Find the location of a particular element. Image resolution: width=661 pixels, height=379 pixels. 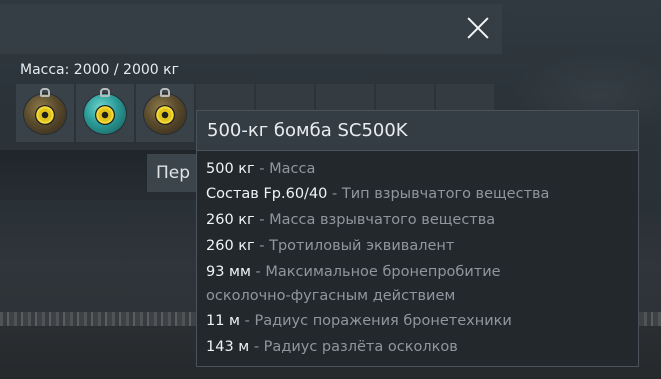

tooltip-title: 500-кг бомба SC500K is located at coordinates (417, 131).